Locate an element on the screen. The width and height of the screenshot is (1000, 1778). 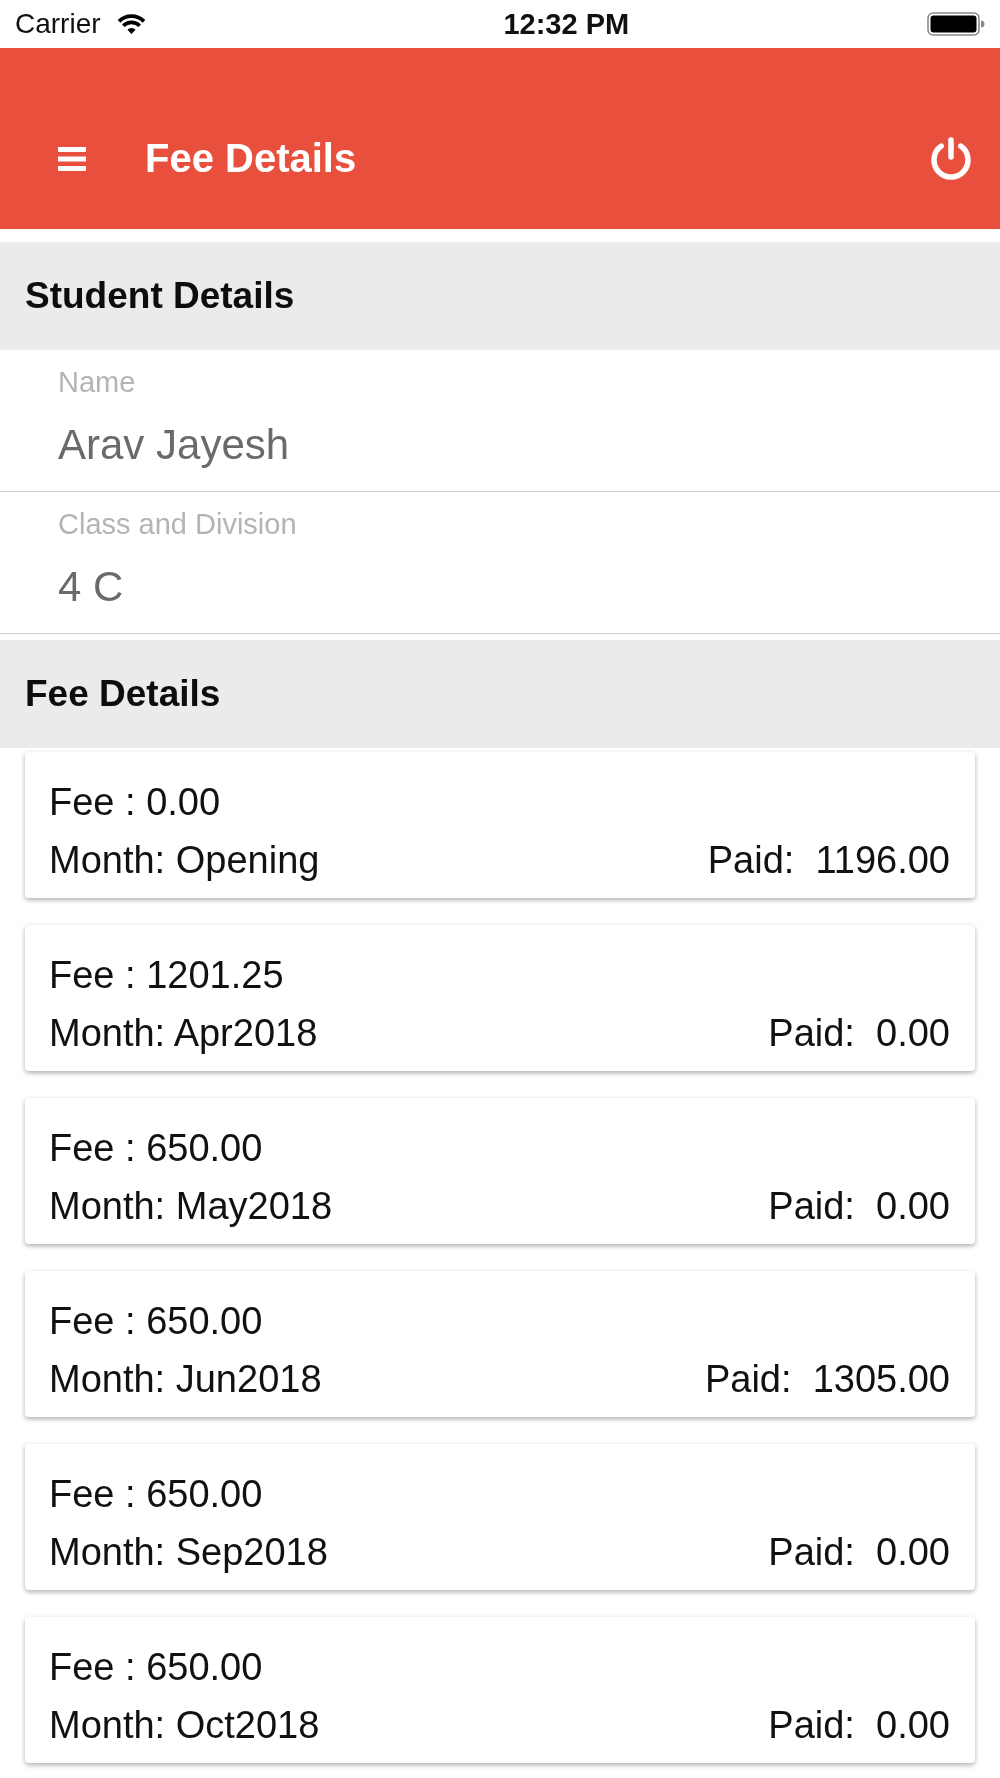
wifi-icon is located at coordinates (131, 24).